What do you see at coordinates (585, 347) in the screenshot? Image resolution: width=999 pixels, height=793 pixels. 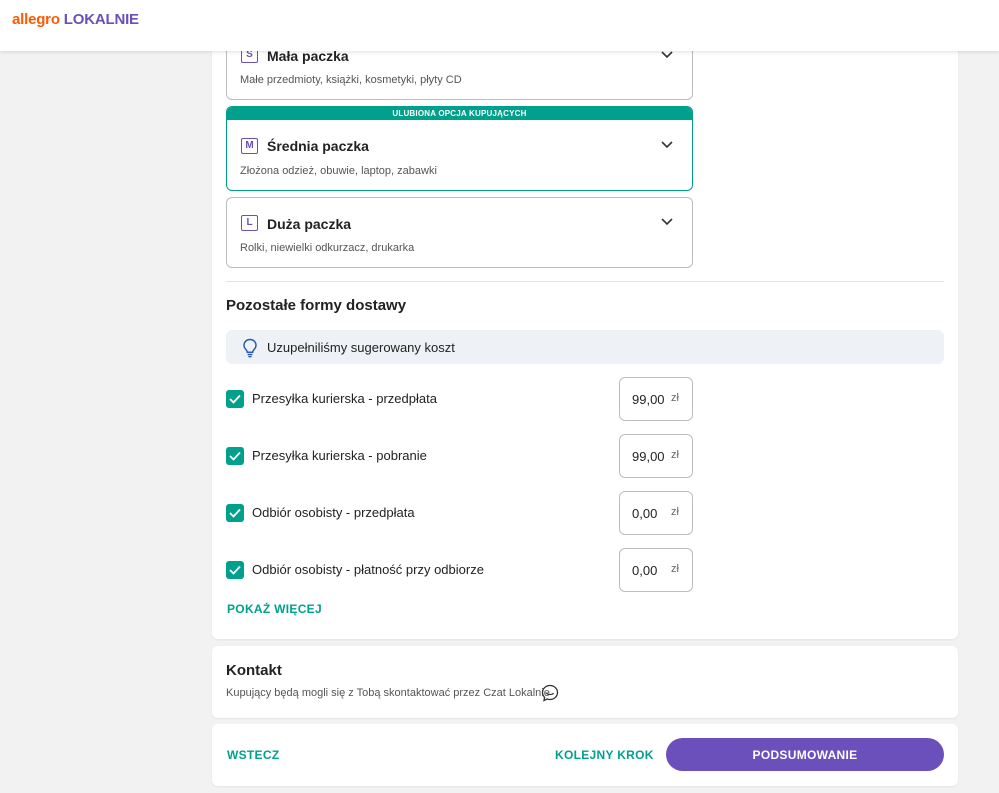 I see `suggested-cost-info: Uzupełniliśmy sugerowany koszt` at bounding box center [585, 347].